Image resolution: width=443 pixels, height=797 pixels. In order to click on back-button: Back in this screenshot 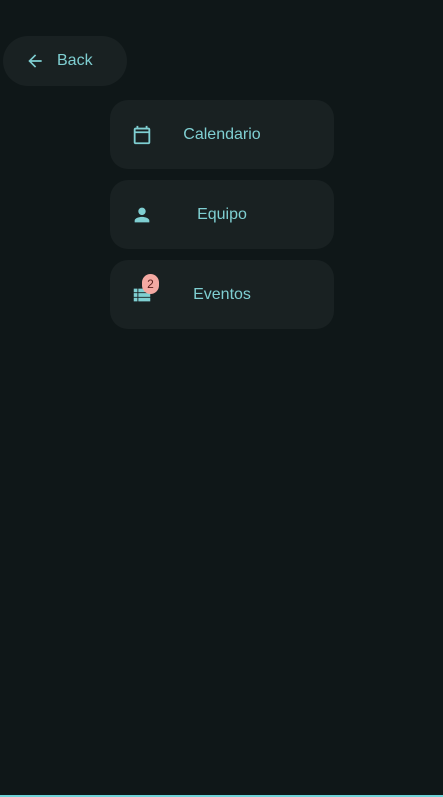, I will do `click(65, 61)`.